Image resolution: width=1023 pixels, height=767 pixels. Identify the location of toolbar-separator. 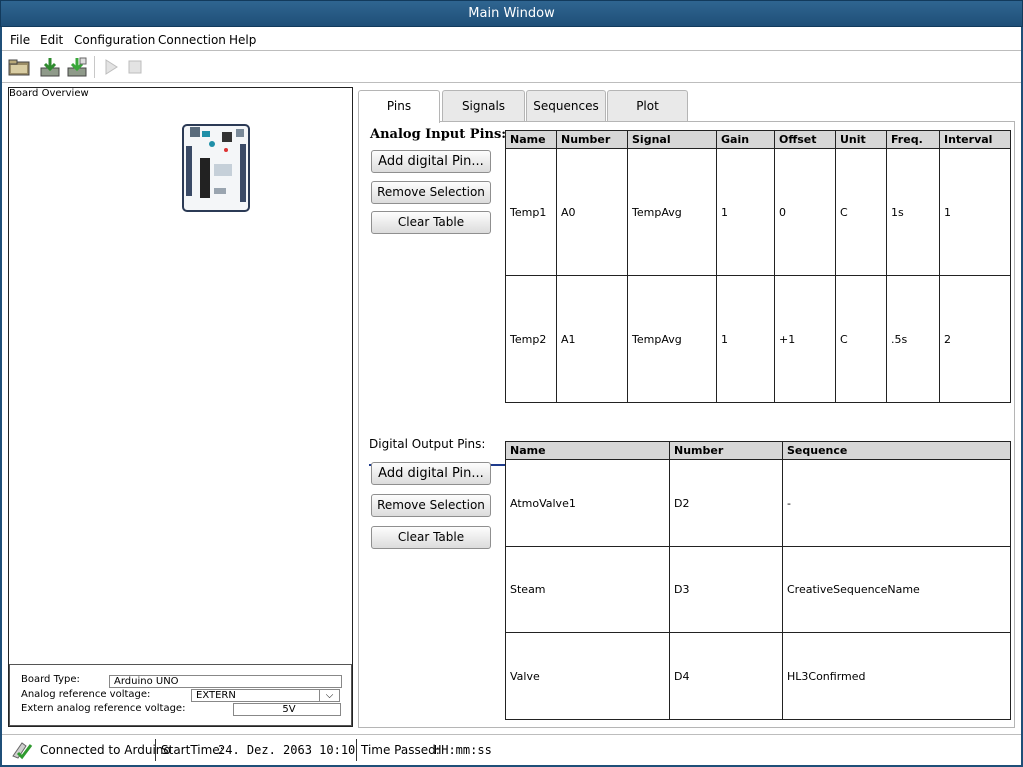
(94, 67).